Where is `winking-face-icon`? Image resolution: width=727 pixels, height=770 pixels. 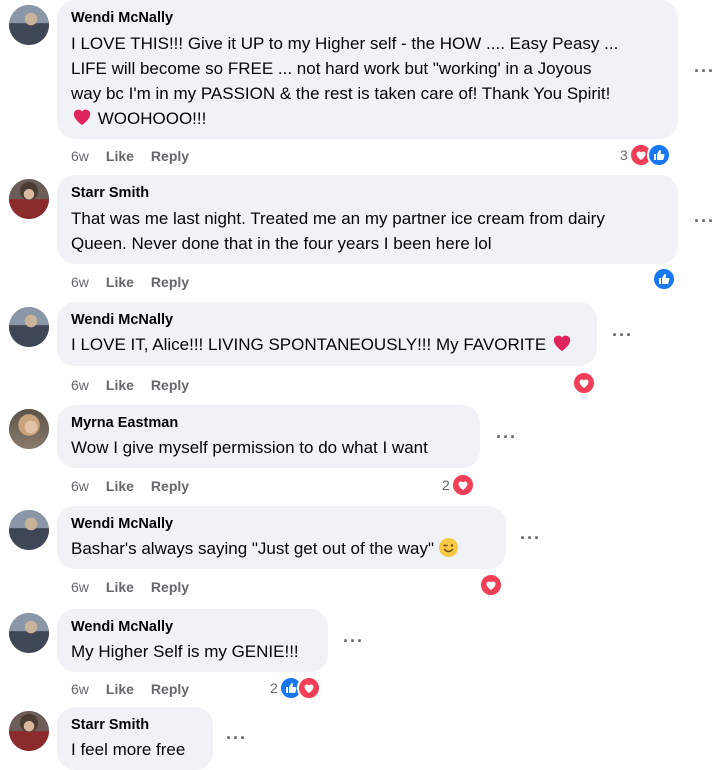
winking-face-icon is located at coordinates (448, 547).